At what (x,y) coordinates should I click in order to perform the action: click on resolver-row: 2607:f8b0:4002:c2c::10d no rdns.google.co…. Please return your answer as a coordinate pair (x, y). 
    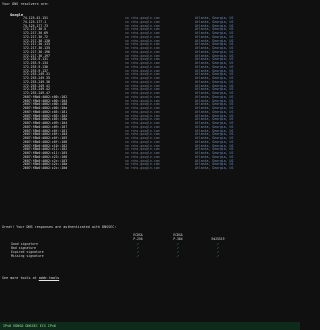
    Looking at the image, I should click on (150, 168).